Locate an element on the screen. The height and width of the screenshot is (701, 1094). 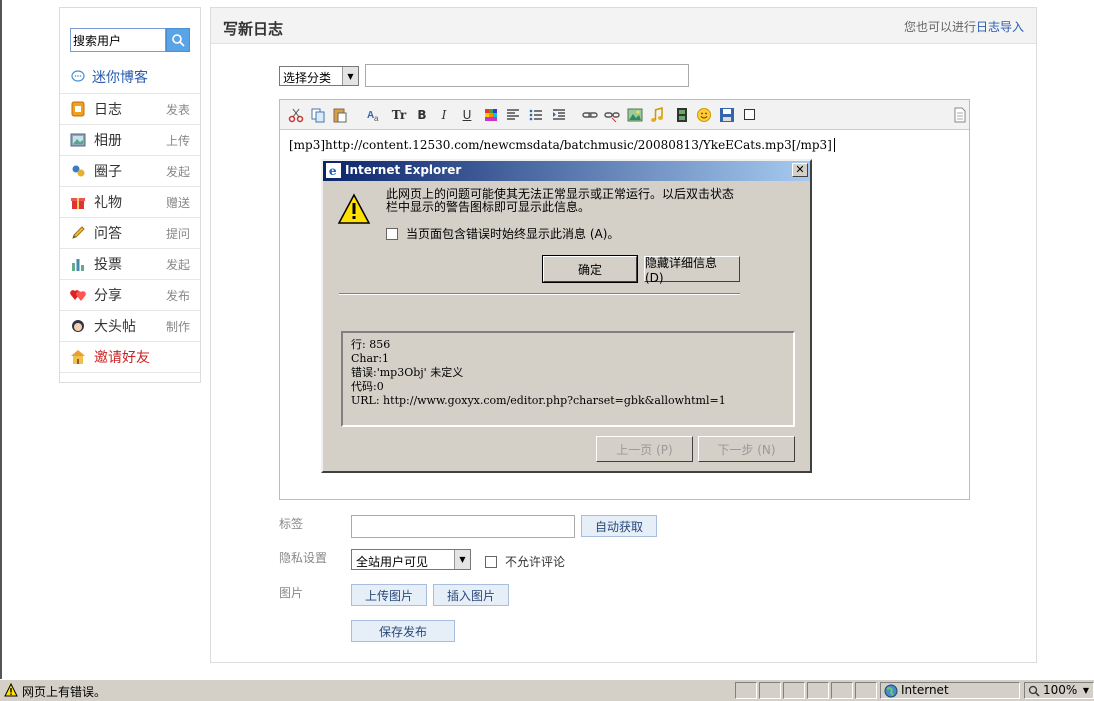
sidebar-item-action: 提问 is located at coordinates (178, 233).